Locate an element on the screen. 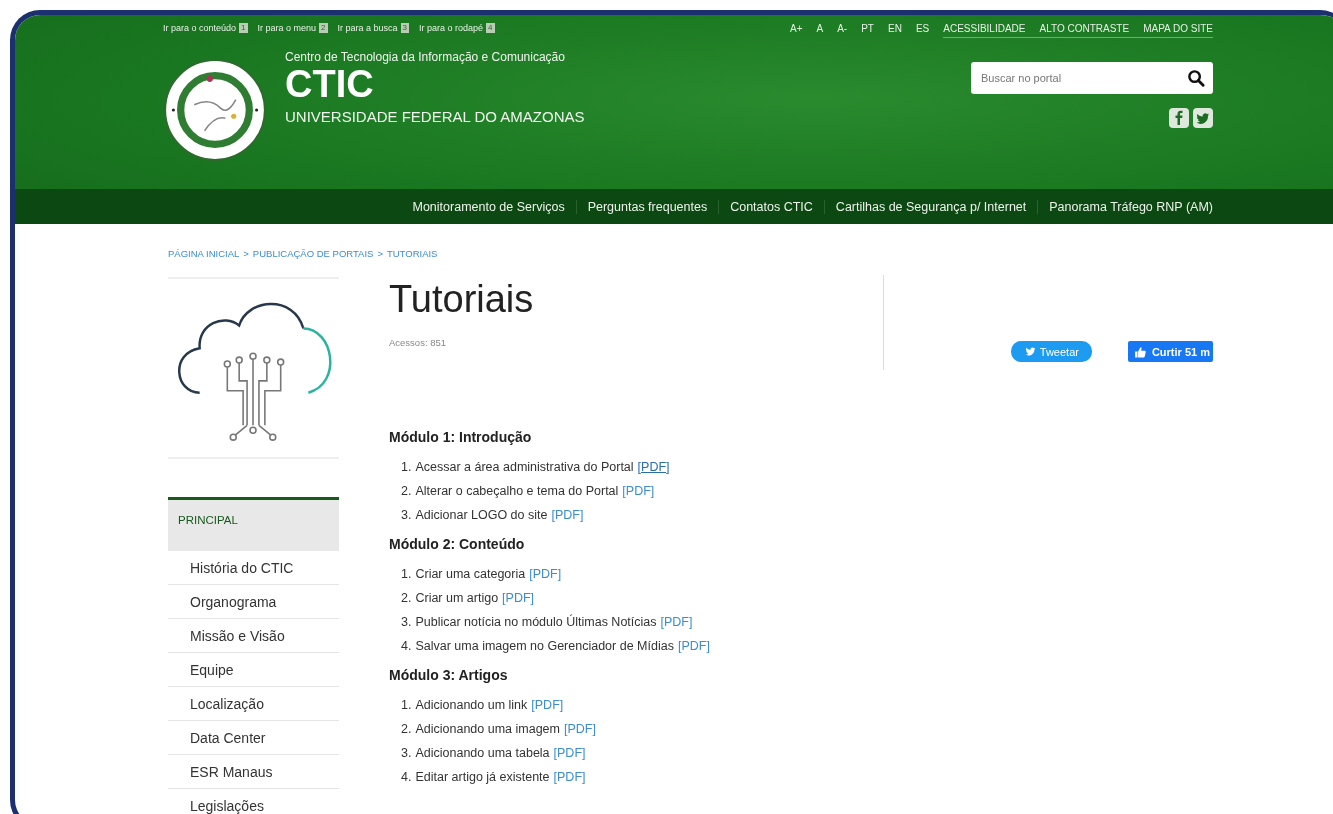 Image resolution: width=1333 pixels, height=814 pixels. font-size-link: A- is located at coordinates (842, 30).